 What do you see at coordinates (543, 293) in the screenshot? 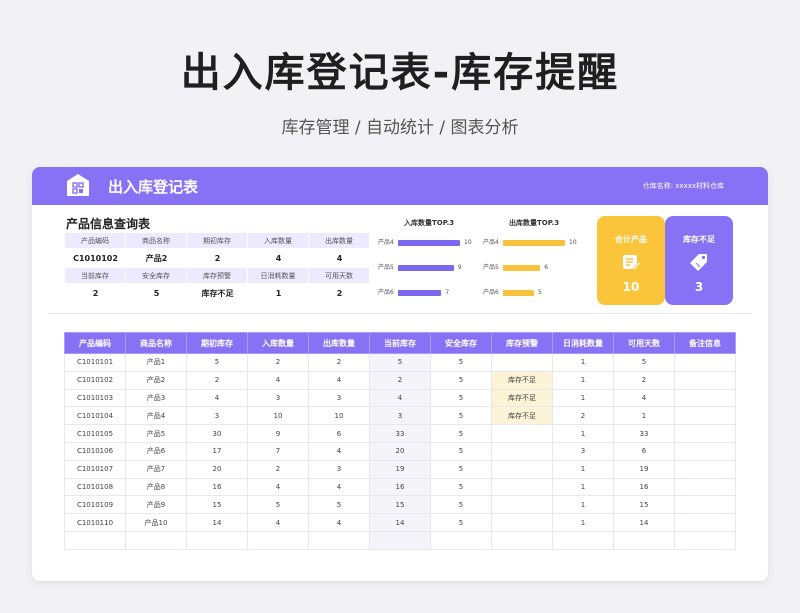
I see `chart-bar-row: 产品6 5` at bounding box center [543, 293].